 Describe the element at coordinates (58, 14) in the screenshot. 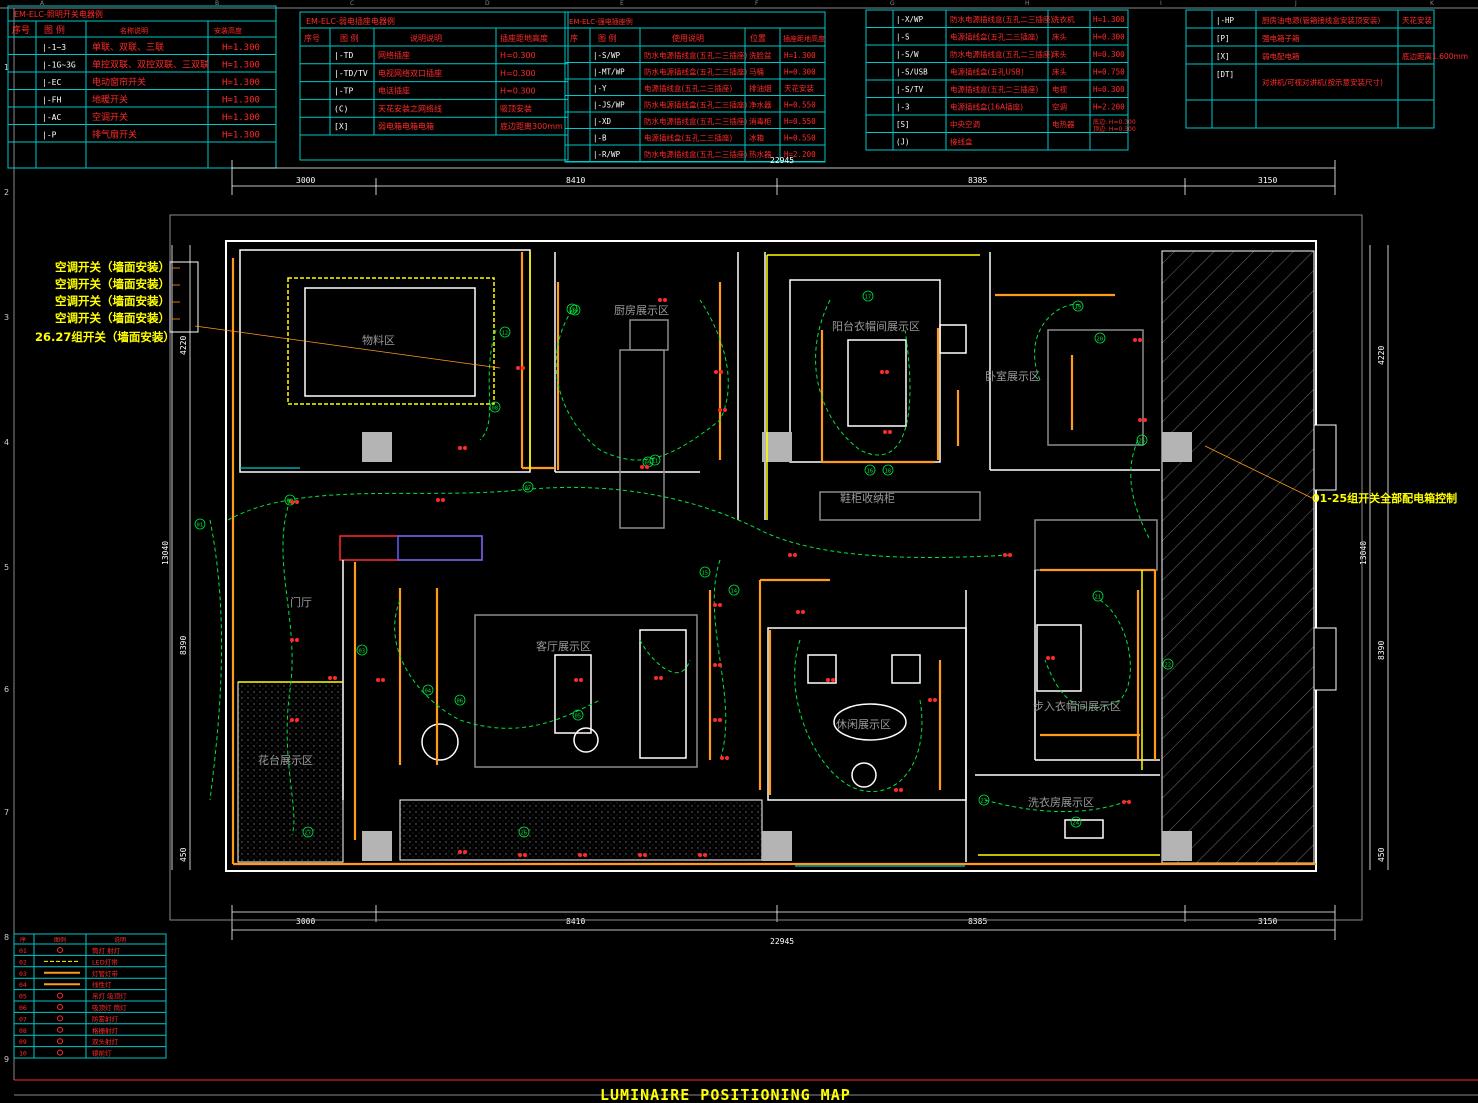

I see `legend-switch-title: EM-ELC-照明开关电器例` at that location.